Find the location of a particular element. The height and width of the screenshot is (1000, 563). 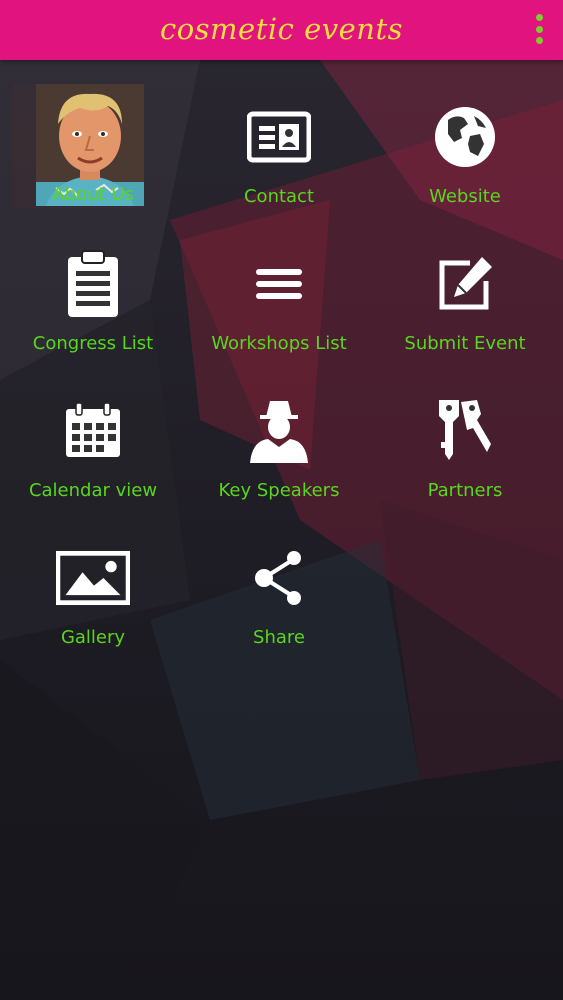

menu-item-label: Submit Event is located at coordinates (465, 343).